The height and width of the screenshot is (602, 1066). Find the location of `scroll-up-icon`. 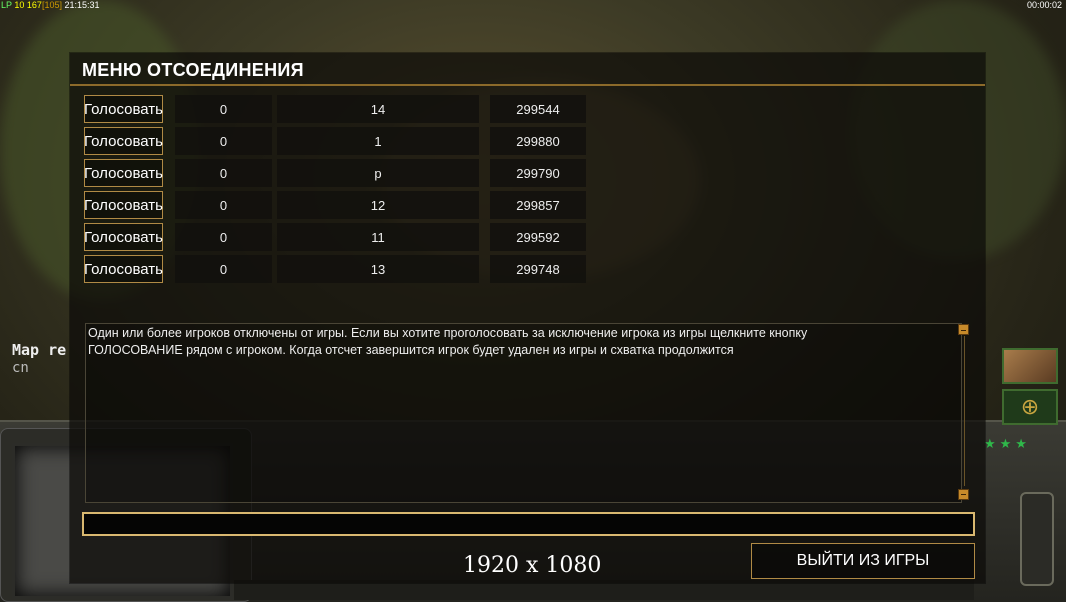

scroll-up-icon is located at coordinates (963, 329).